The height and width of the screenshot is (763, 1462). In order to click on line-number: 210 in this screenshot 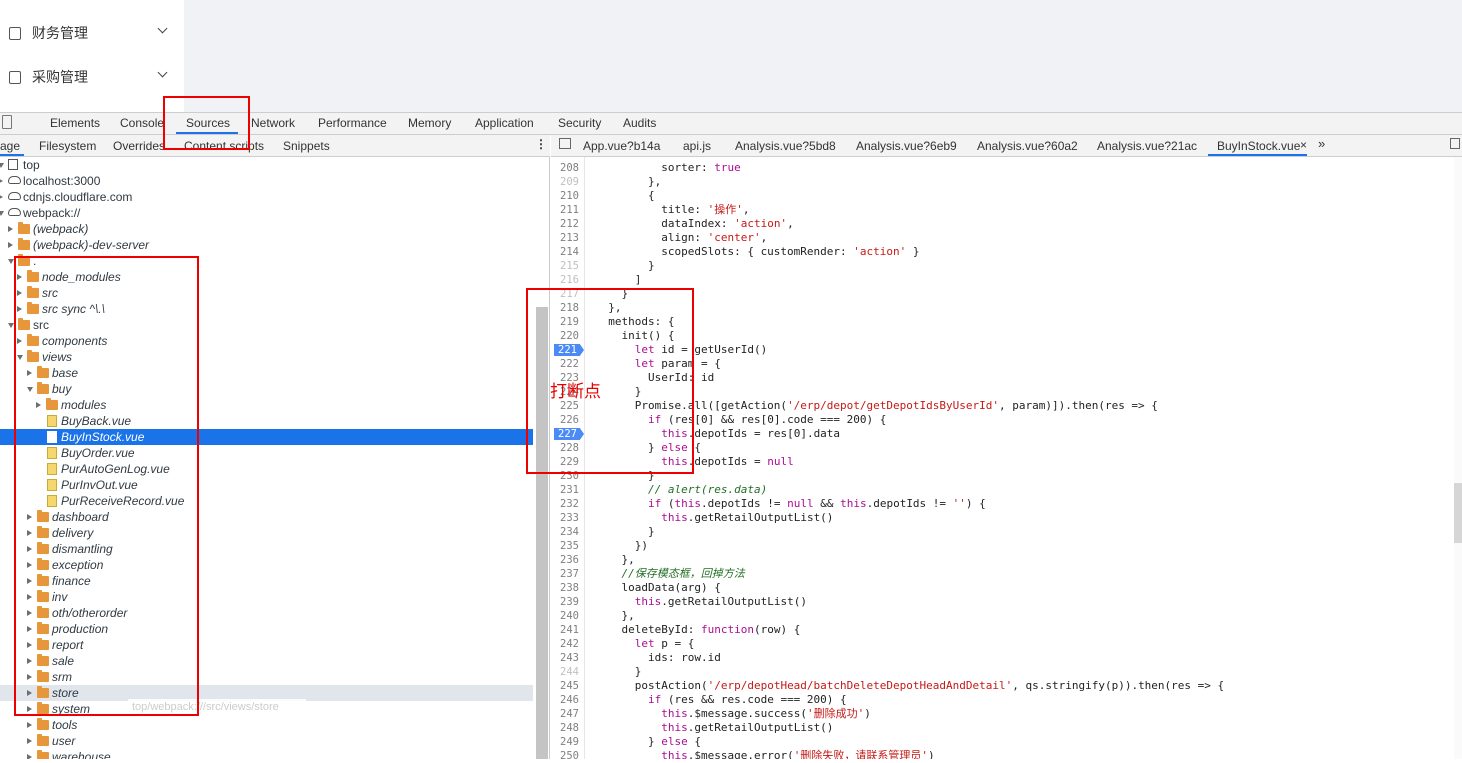, I will do `click(569, 196)`.